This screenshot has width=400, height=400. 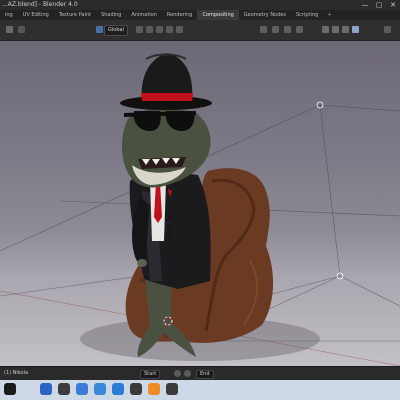 What do you see at coordinates (218, 15) in the screenshot?
I see `workspace-tab: Compositing` at bounding box center [218, 15].